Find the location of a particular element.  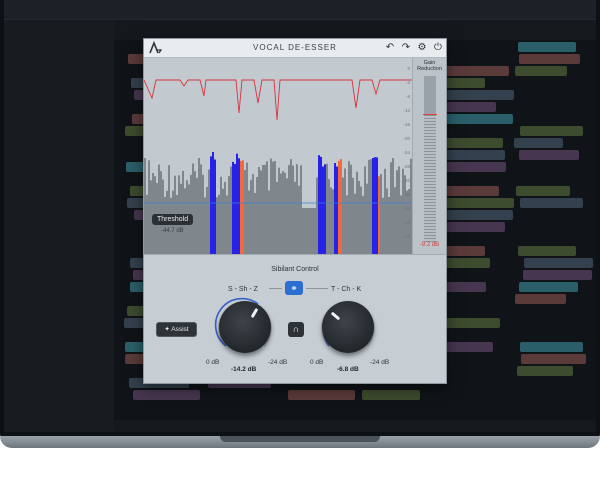

threshold-value: -44.7 dB is located at coordinates (172, 231).